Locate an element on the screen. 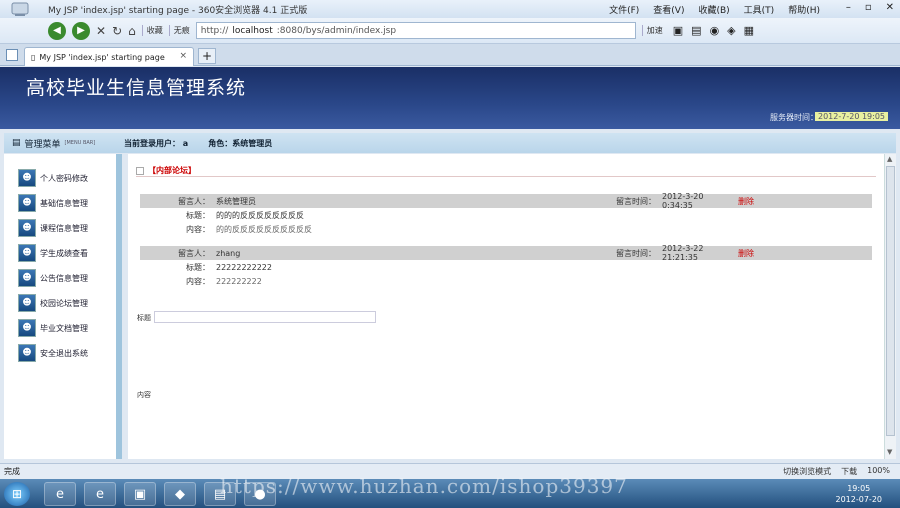 The height and width of the screenshot is (508, 900). scroll-up-icon: ▲ is located at coordinates (889, 159).